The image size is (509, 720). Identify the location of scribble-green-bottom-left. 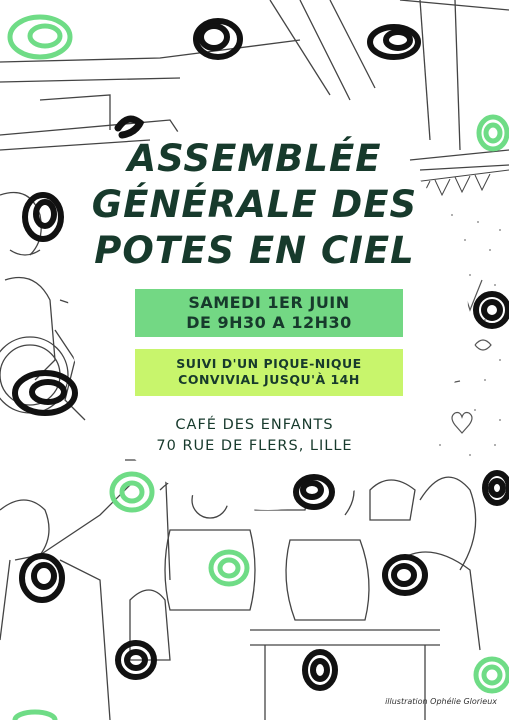
(35, 714).